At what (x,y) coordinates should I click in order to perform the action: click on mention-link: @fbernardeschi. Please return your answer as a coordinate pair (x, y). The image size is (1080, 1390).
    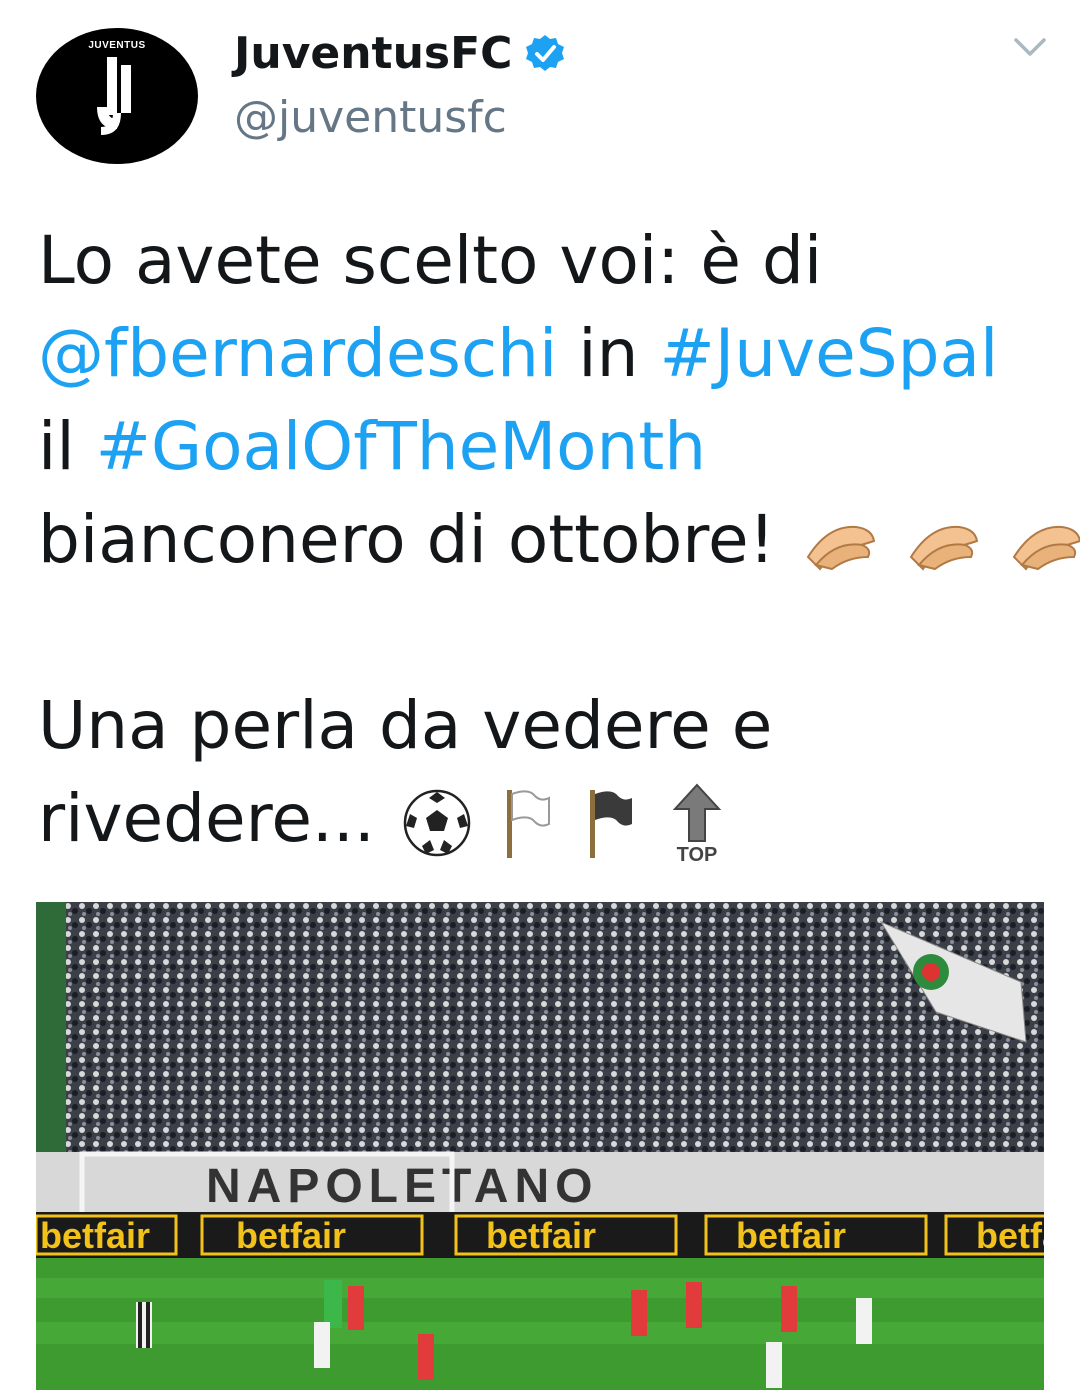
    Looking at the image, I should click on (297, 353).